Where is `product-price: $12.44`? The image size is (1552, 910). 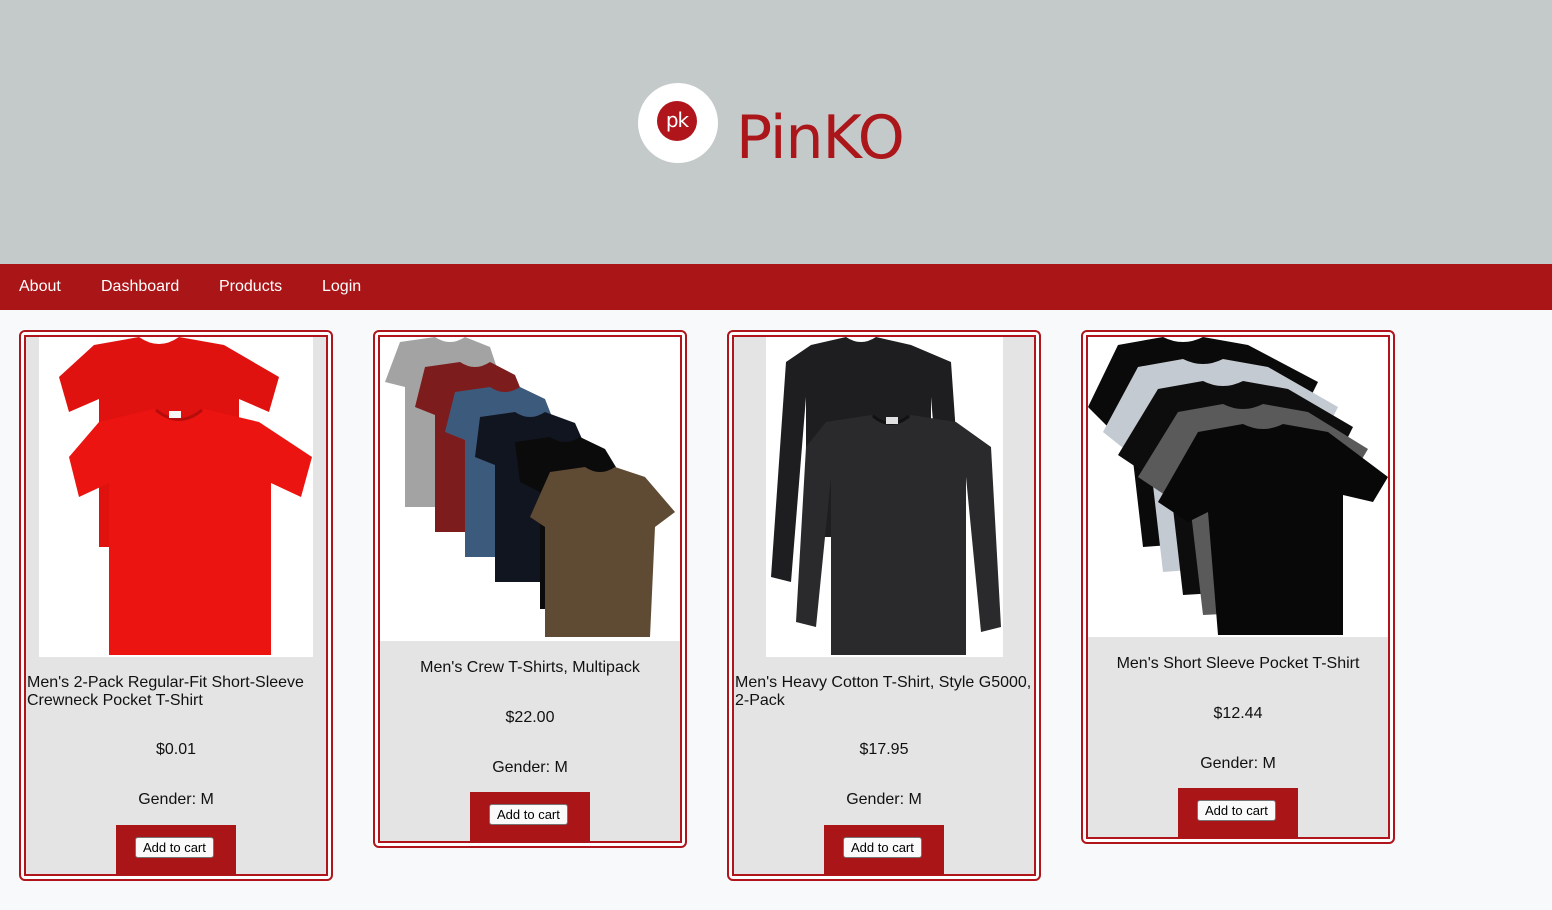
product-price: $12.44 is located at coordinates (1238, 713).